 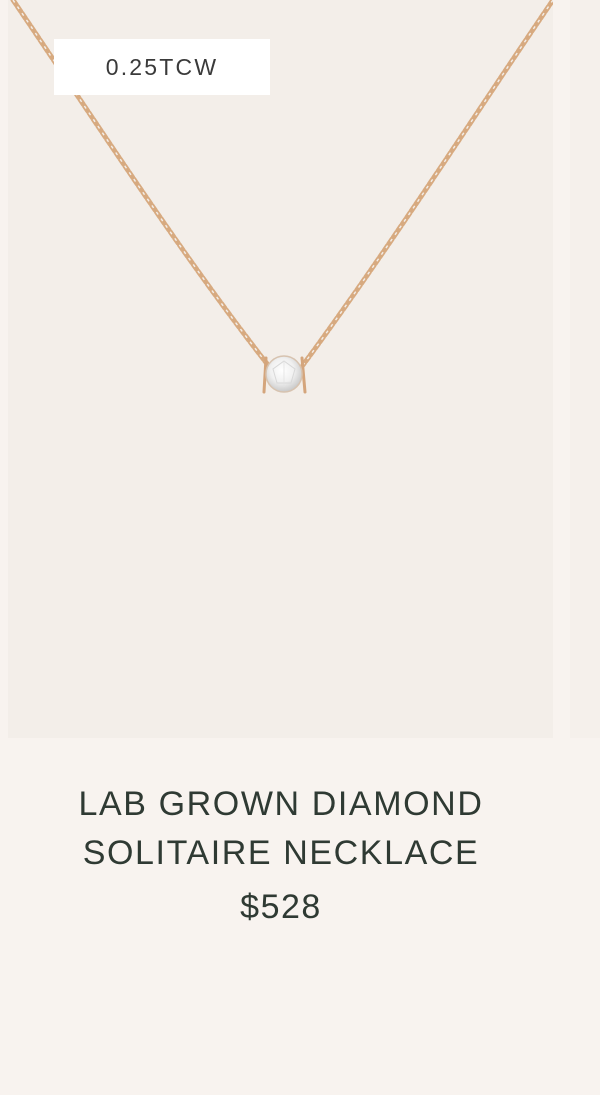 I want to click on carat-weight-badge: 0.25TCW, so click(x=162, y=67).